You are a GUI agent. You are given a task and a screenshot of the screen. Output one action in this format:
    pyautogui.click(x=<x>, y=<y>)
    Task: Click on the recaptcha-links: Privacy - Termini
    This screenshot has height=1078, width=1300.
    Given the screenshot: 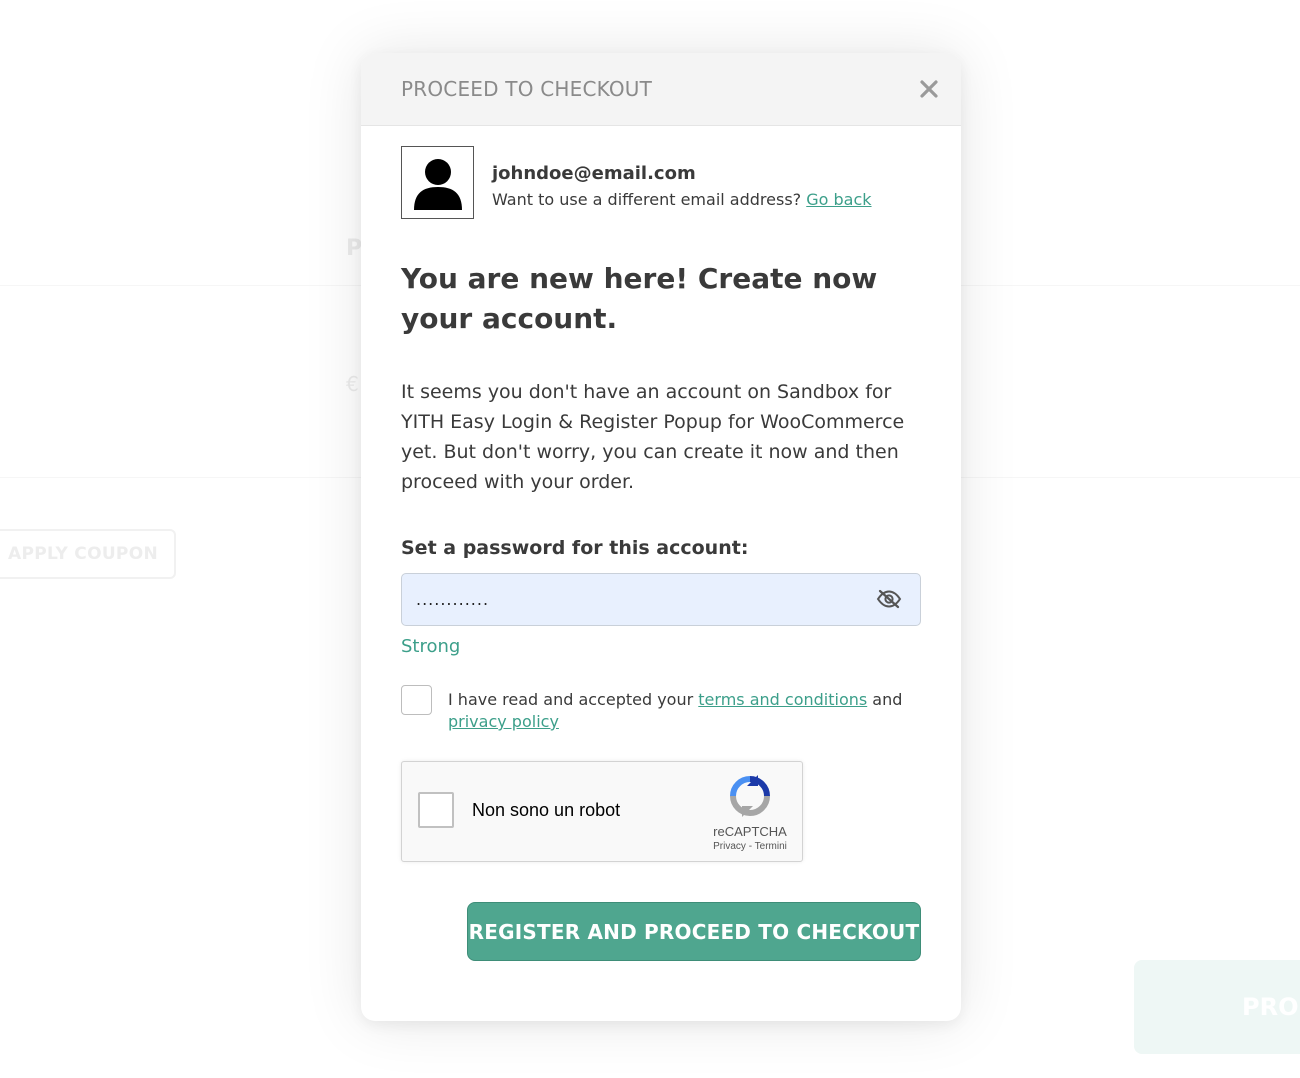 What is the action you would take?
    pyautogui.click(x=750, y=846)
    